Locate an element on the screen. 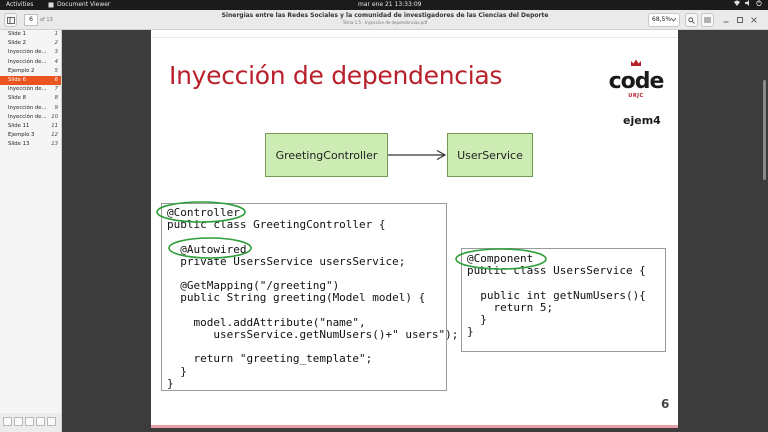 The width and height of the screenshot is (768, 432). code-line: return "greeting_template"; is located at coordinates (270, 359).